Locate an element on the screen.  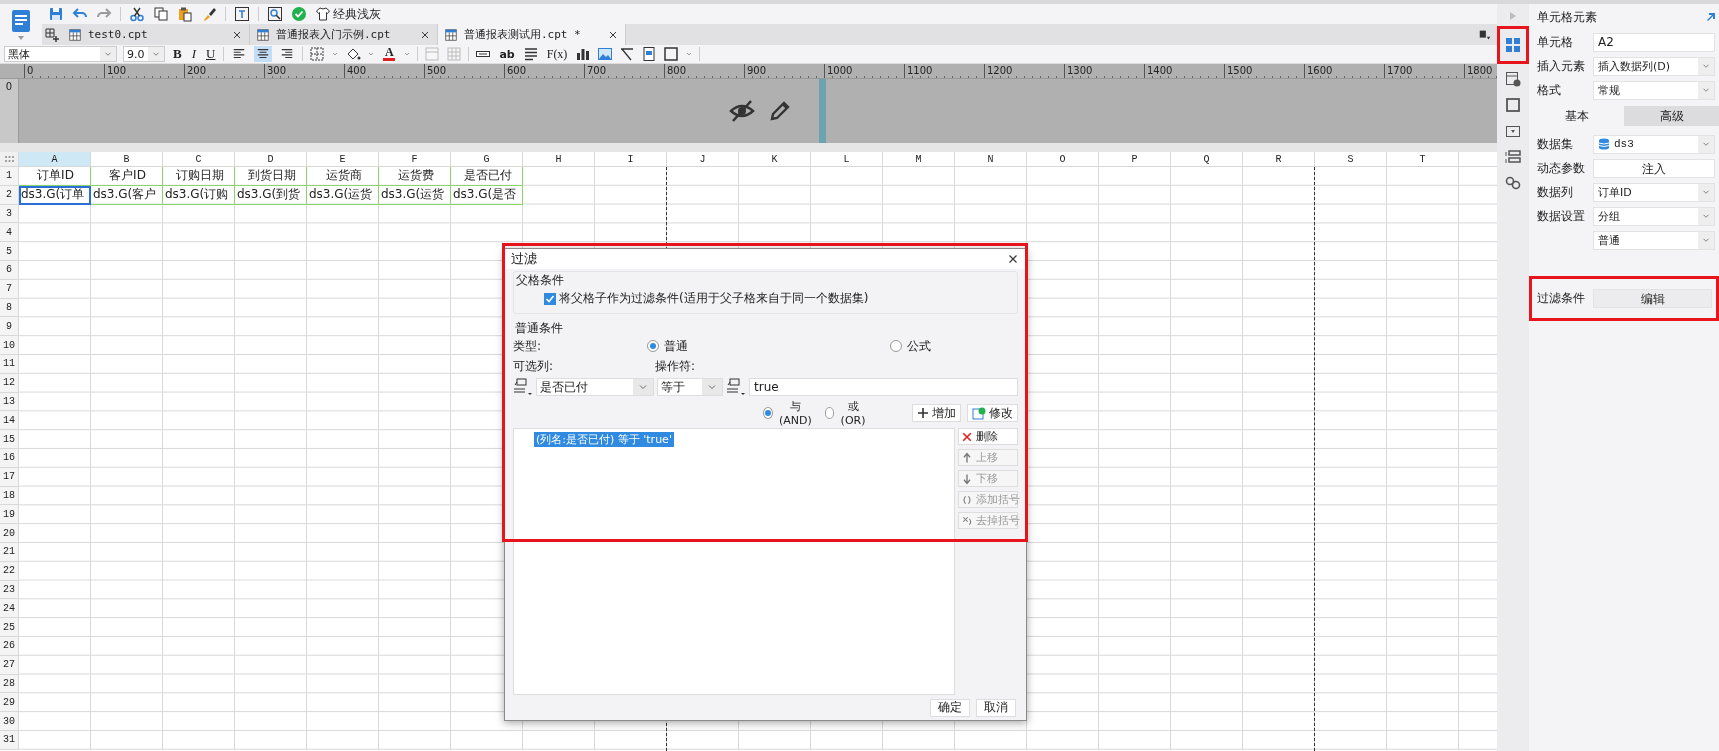
preview-button is located at coordinates (242, 14).